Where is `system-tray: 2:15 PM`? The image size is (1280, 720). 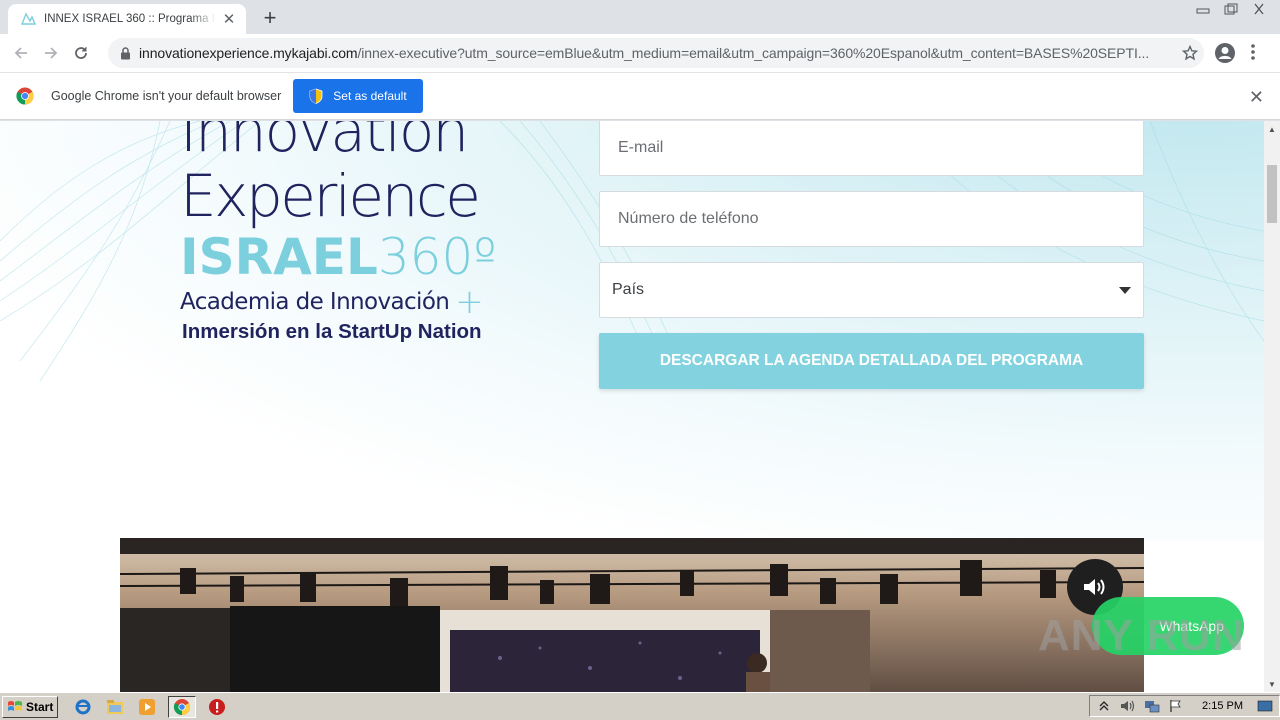
system-tray: 2:15 PM is located at coordinates (1184, 706).